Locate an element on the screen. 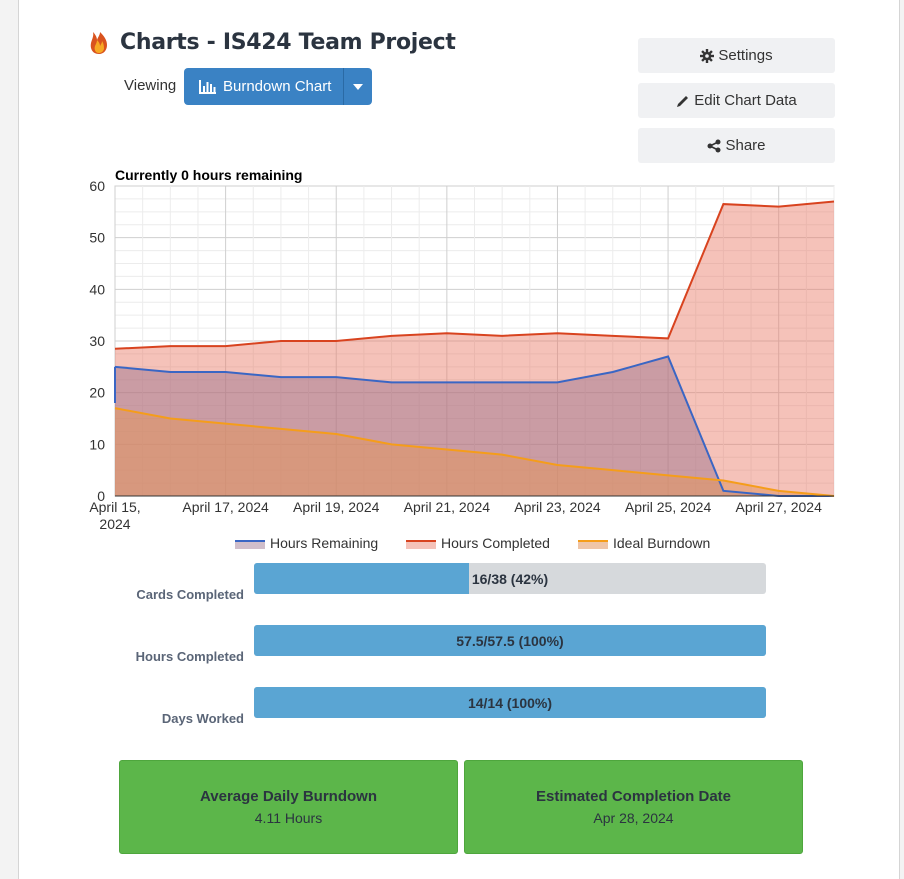 The width and height of the screenshot is (904, 879). x-tick-label: April 19, 2024 is located at coordinates (336, 507).